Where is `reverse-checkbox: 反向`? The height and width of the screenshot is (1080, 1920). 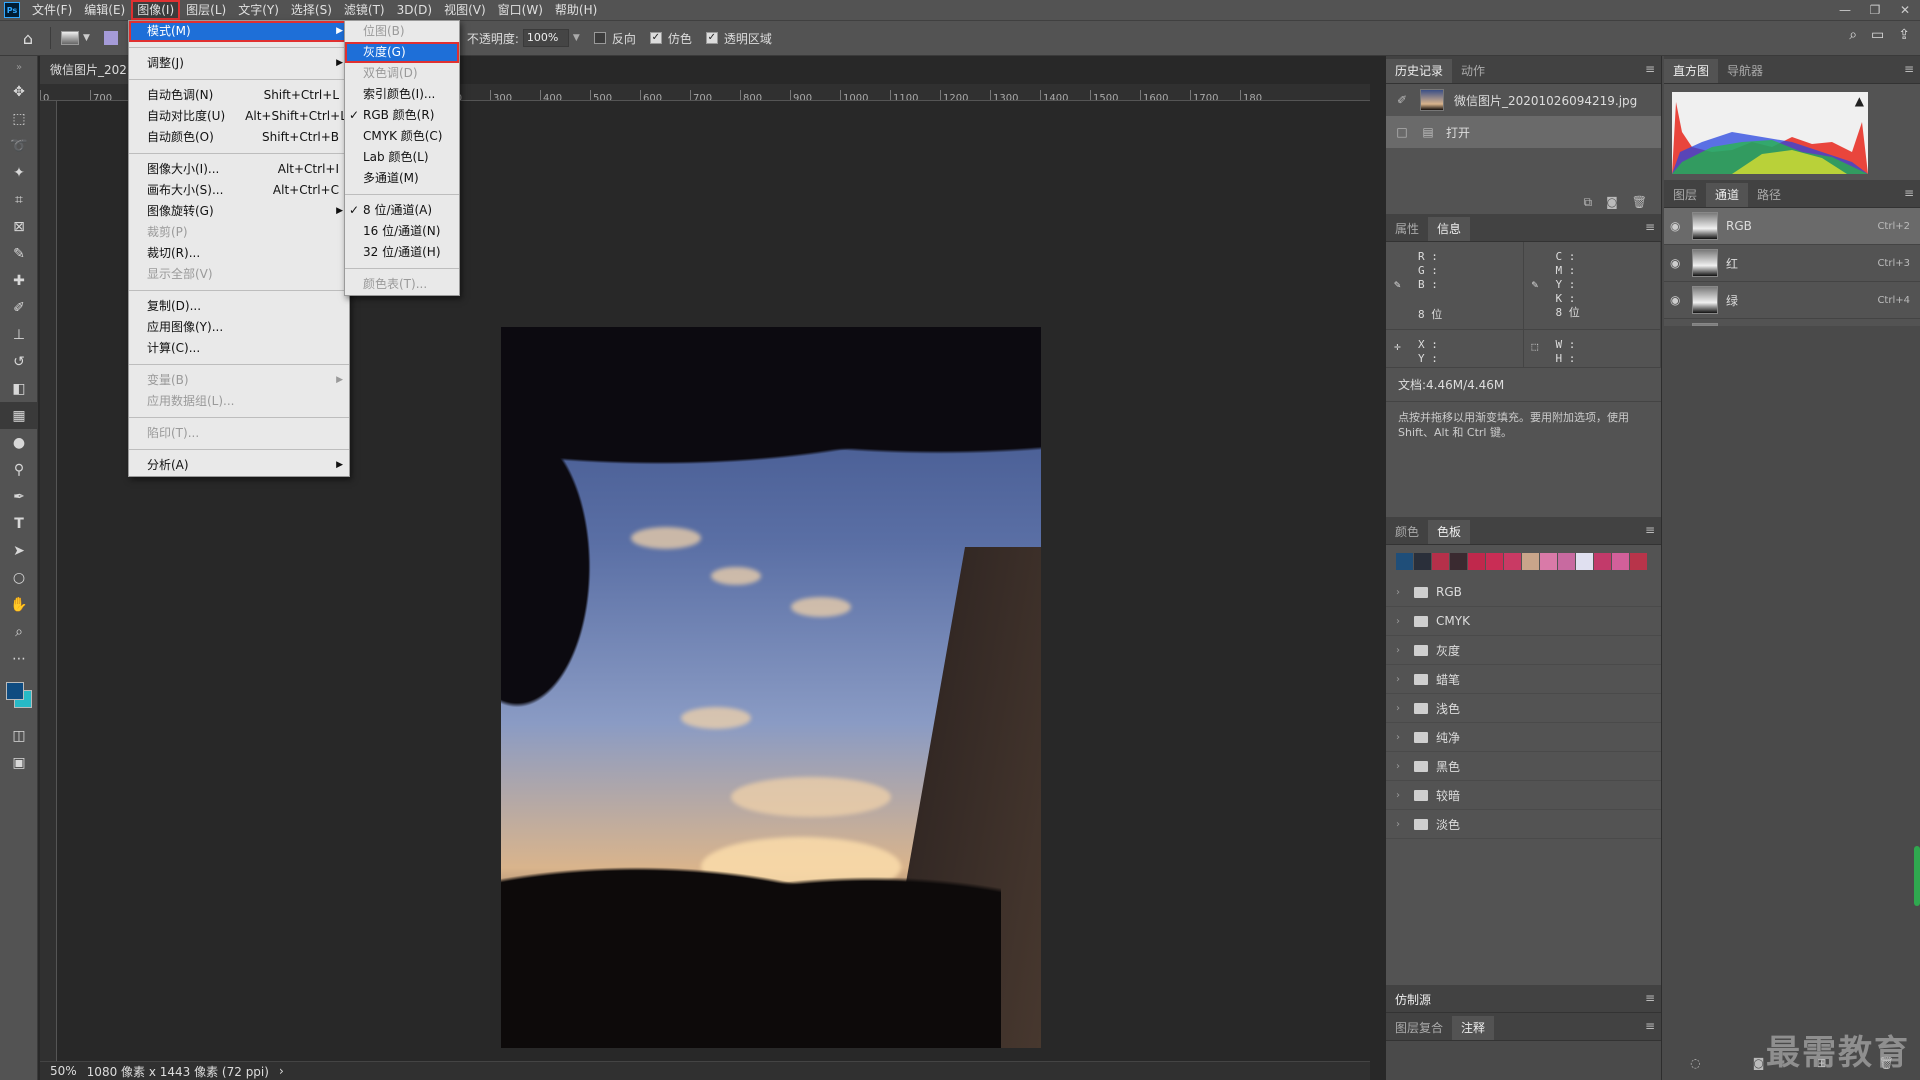 reverse-checkbox: 反向 is located at coordinates (614, 38).